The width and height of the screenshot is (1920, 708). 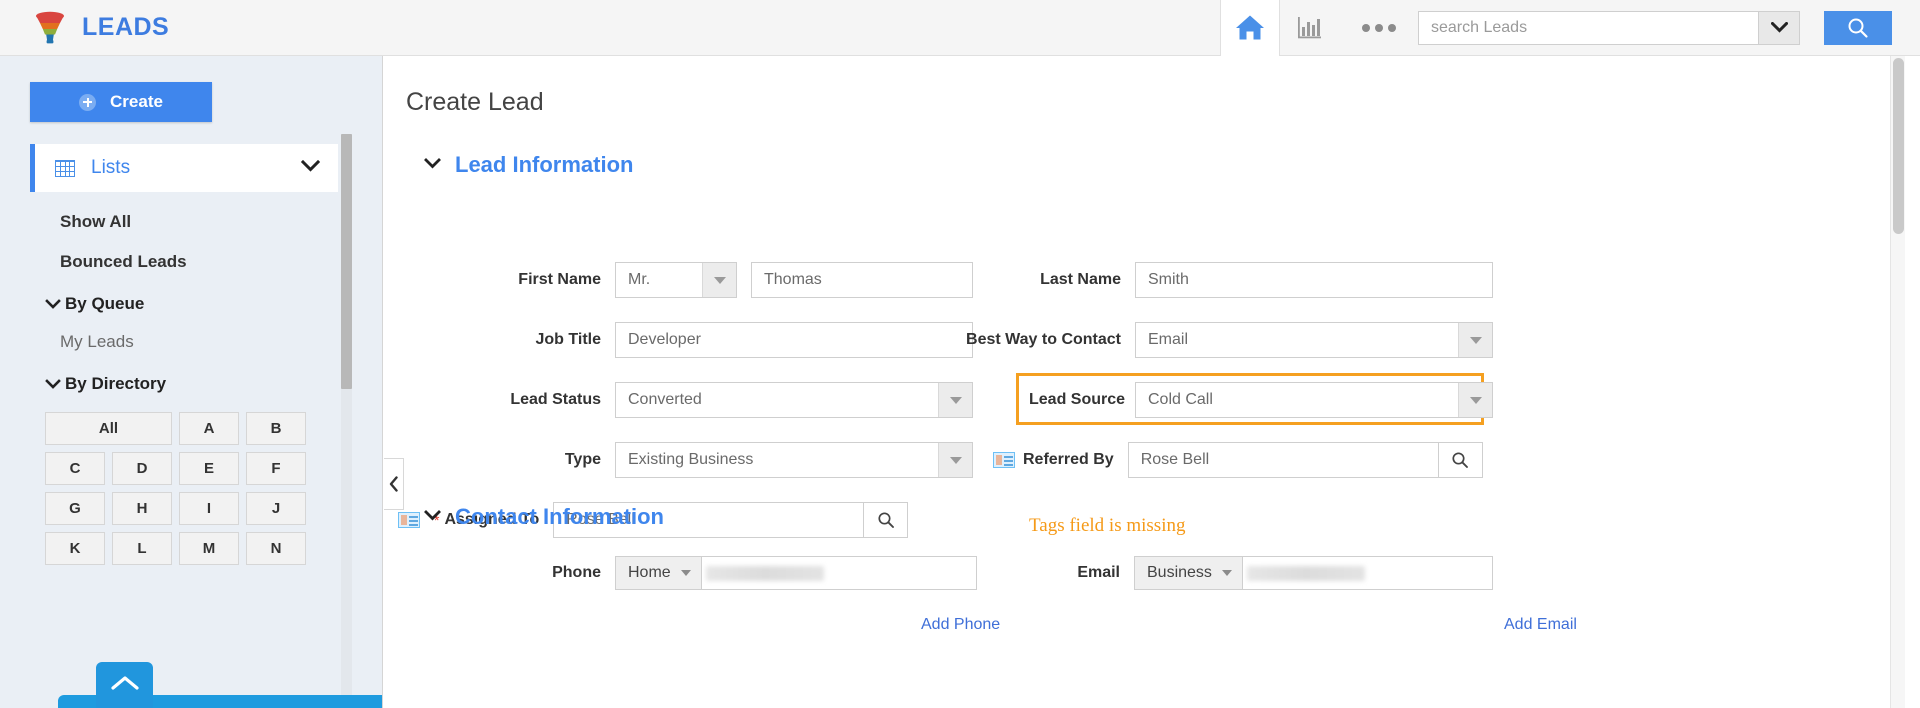 What do you see at coordinates (184, 168) in the screenshot?
I see `sidebar-item-lists: Lists` at bounding box center [184, 168].